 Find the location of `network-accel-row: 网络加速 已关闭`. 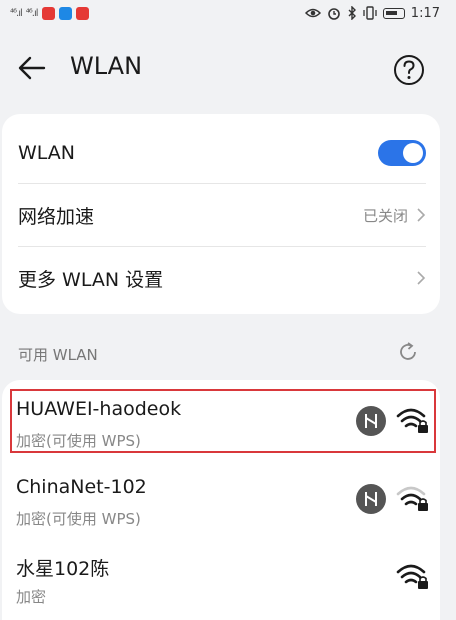

network-accel-row: 网络加速 已关闭 is located at coordinates (222, 215).